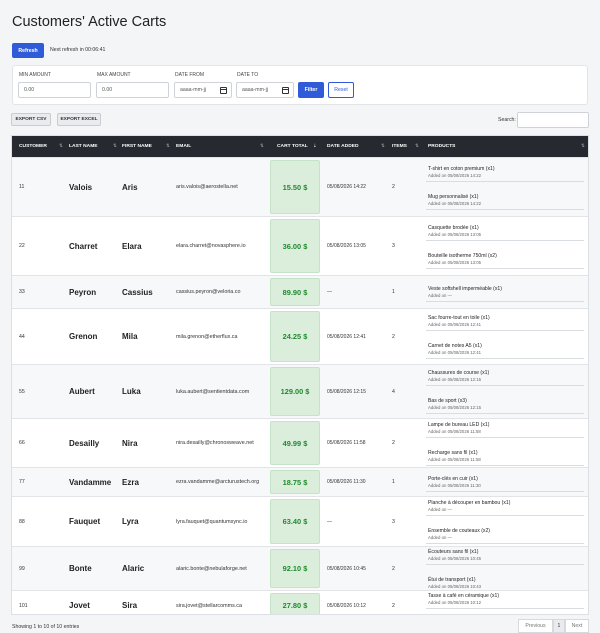 The image size is (600, 633). What do you see at coordinates (46, 627) in the screenshot?
I see `table-info: Showing 1 to 10 of 10 entries` at bounding box center [46, 627].